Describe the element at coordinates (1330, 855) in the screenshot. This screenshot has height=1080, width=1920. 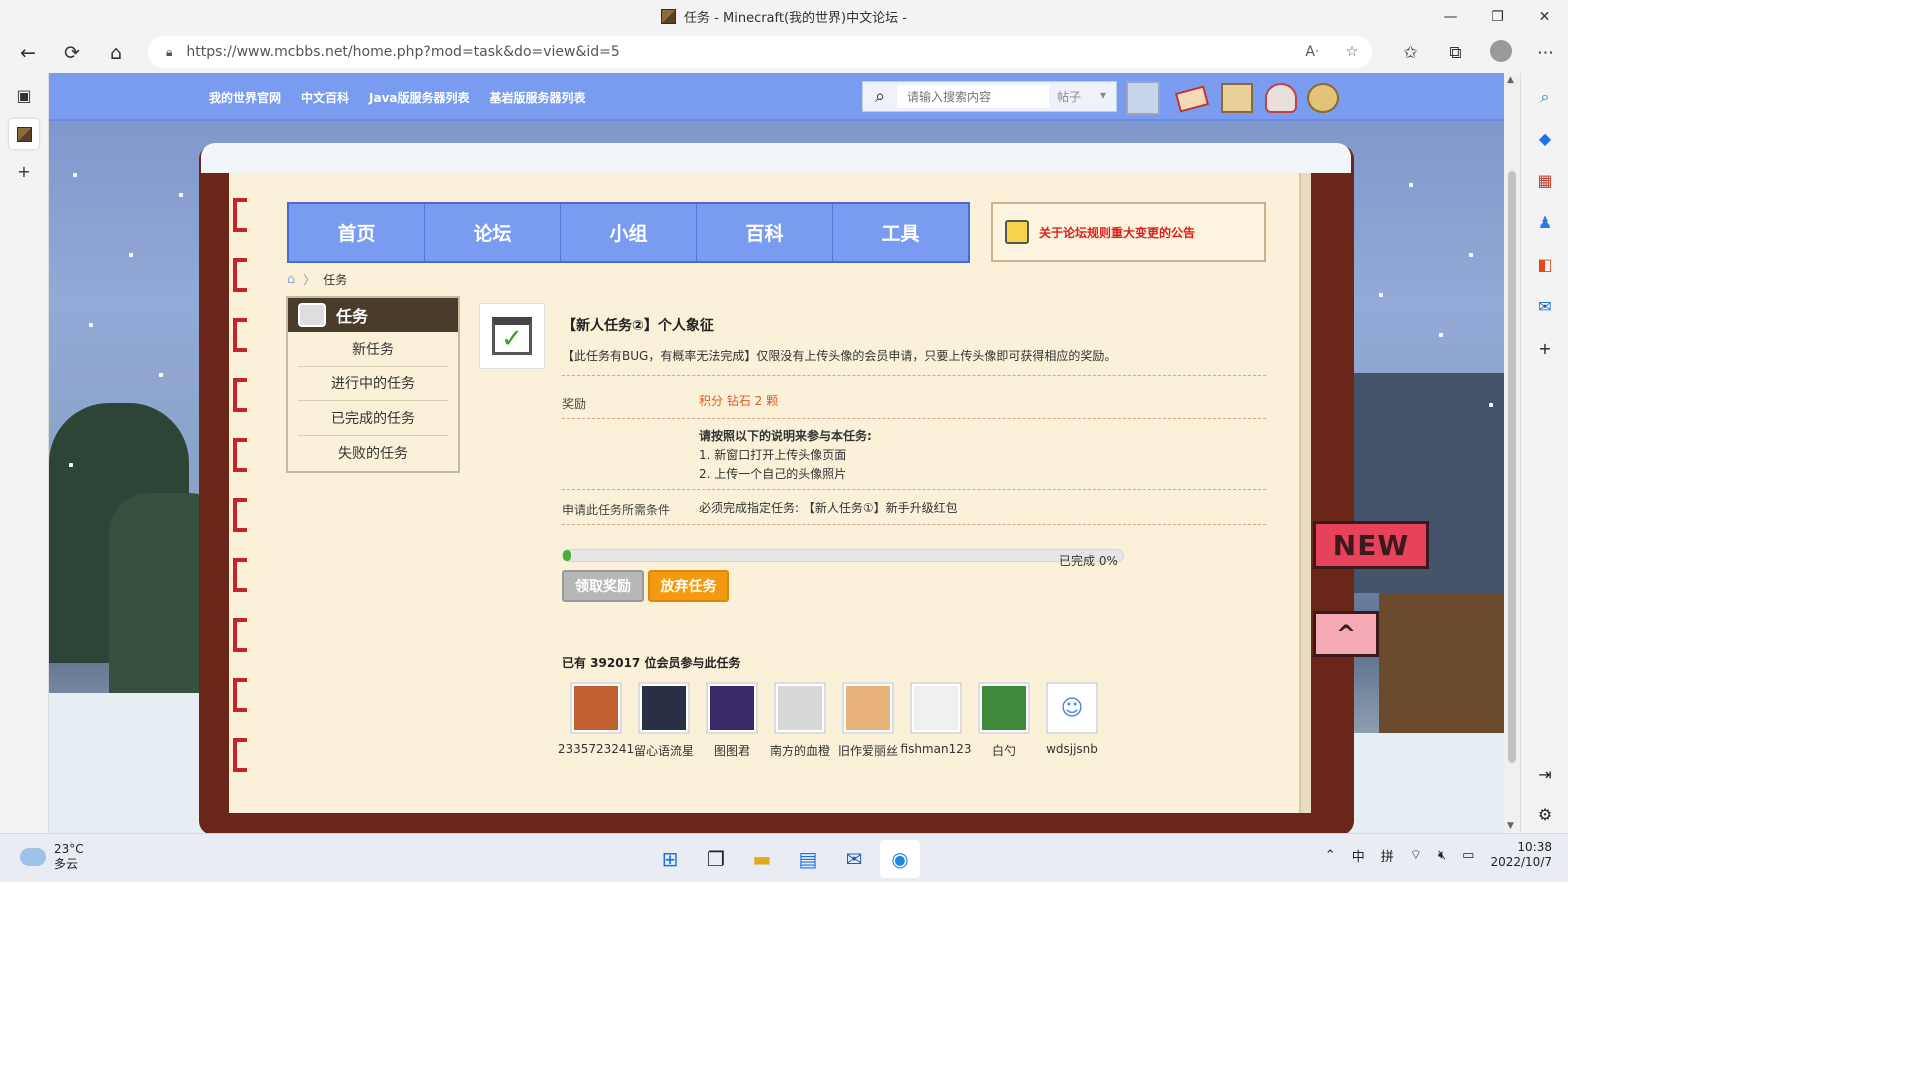
I see `chevron-up-icon: ⌃` at that location.